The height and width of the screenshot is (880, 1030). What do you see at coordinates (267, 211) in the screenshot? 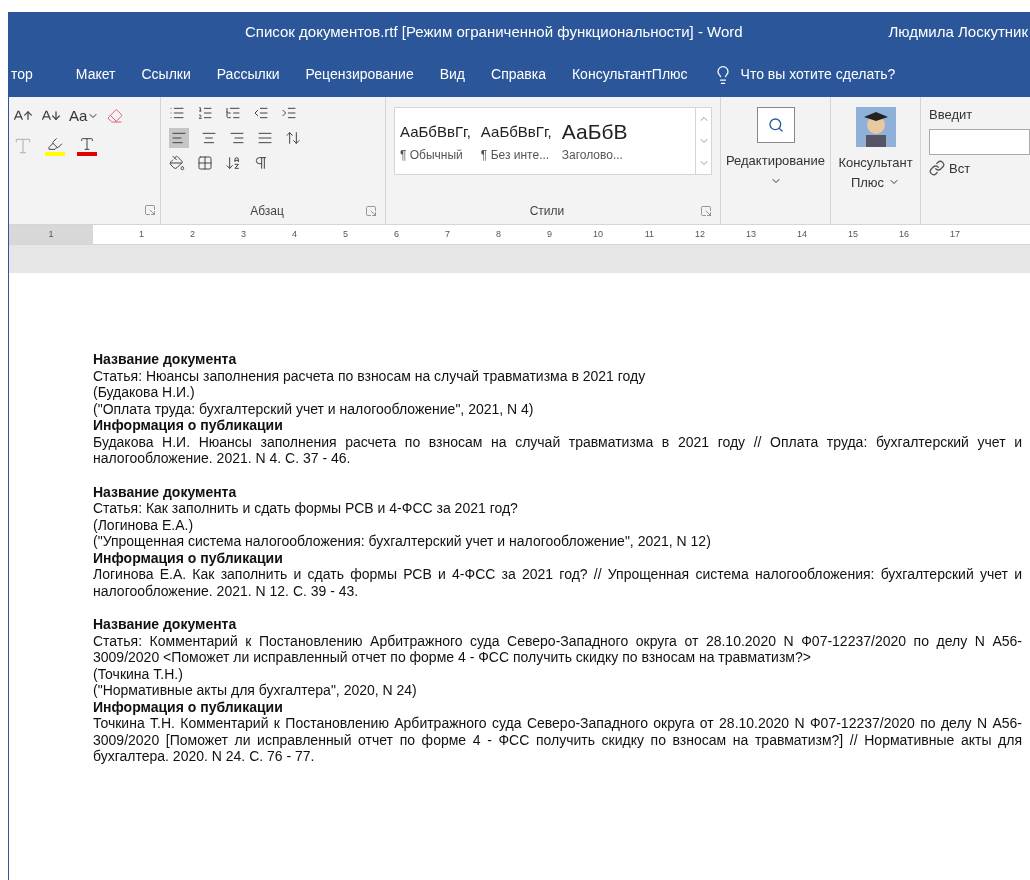
I see `group-label: Абзац` at bounding box center [267, 211].